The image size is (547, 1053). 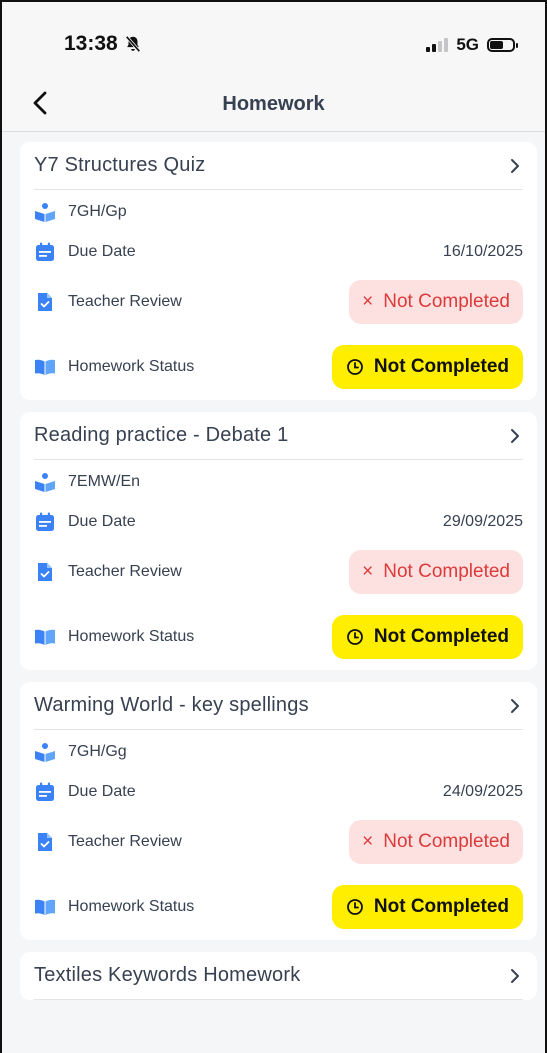 What do you see at coordinates (171, 705) in the screenshot?
I see `homework-title: Warming World - key spellings` at bounding box center [171, 705].